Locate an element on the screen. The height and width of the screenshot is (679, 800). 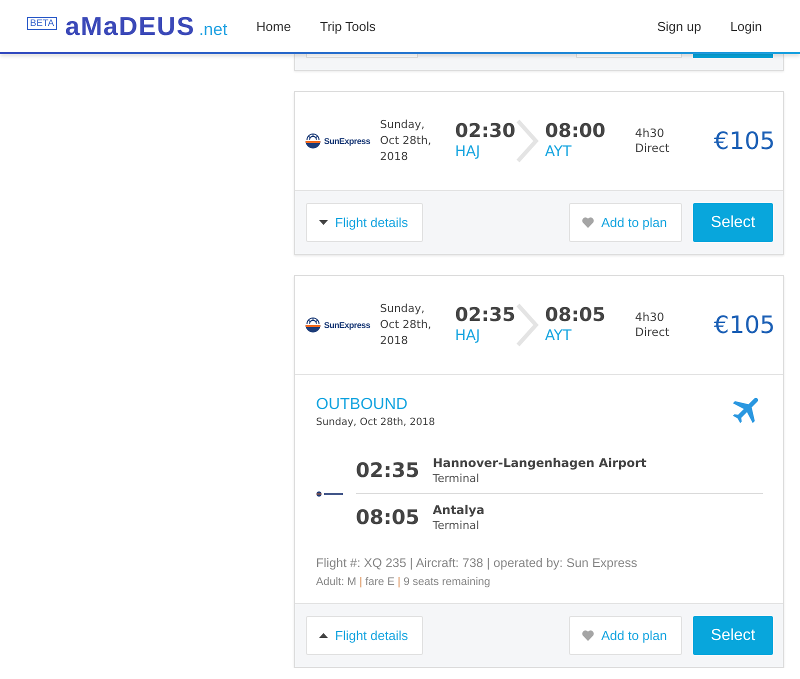
departure-time: 02:30 is located at coordinates (485, 131).